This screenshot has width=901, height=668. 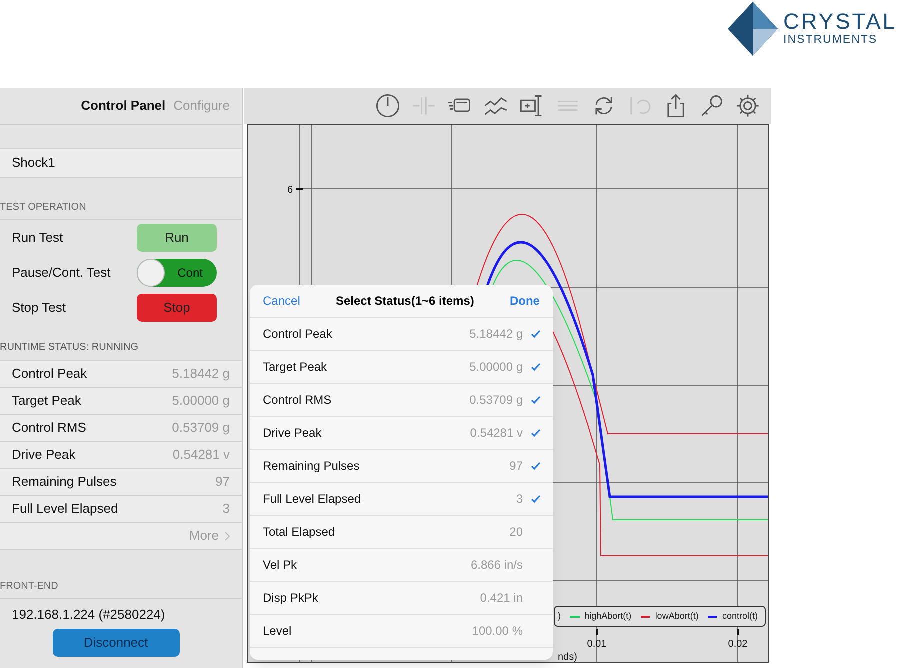 What do you see at coordinates (201, 401) in the screenshot?
I see `status-value: 5.00000 g` at bounding box center [201, 401].